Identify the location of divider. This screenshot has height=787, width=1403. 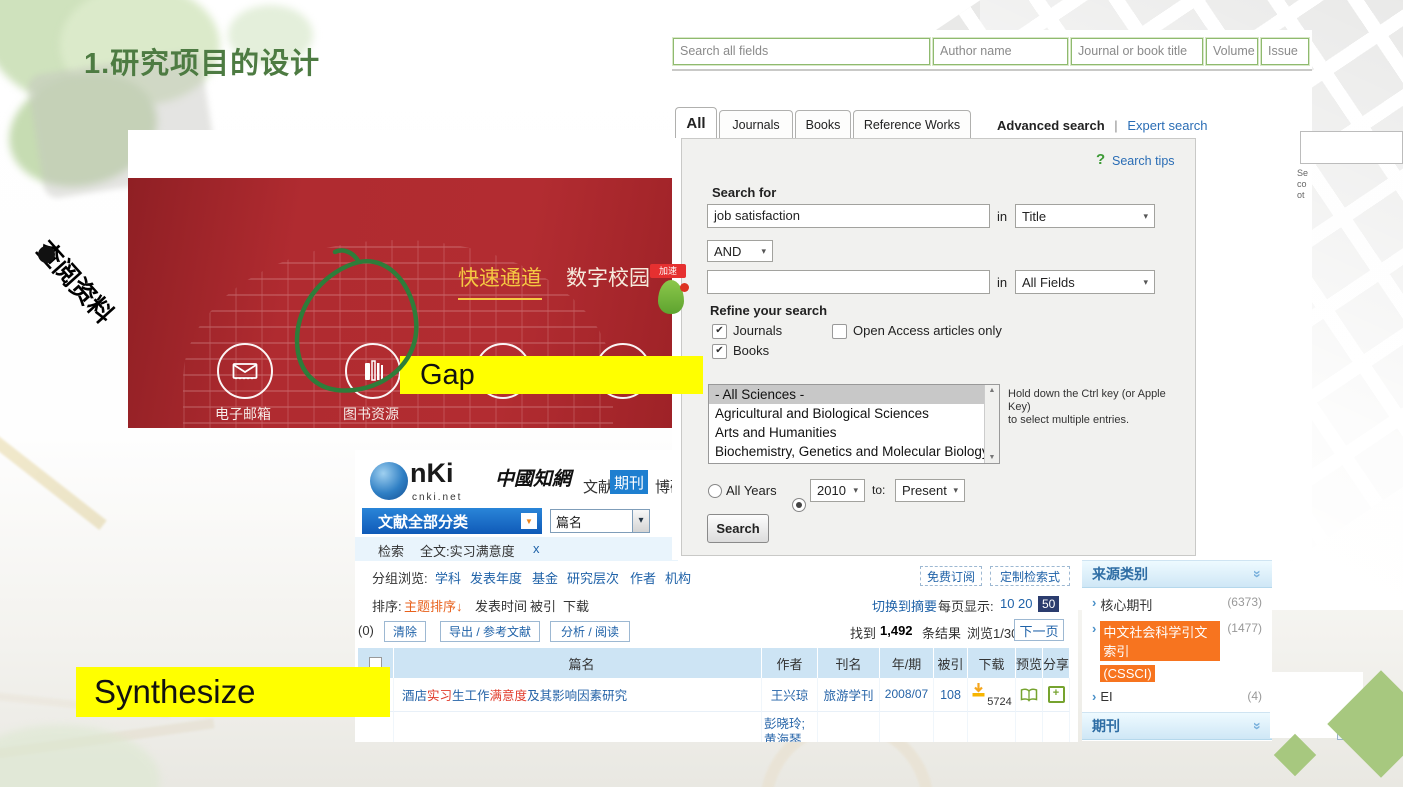
(992, 70).